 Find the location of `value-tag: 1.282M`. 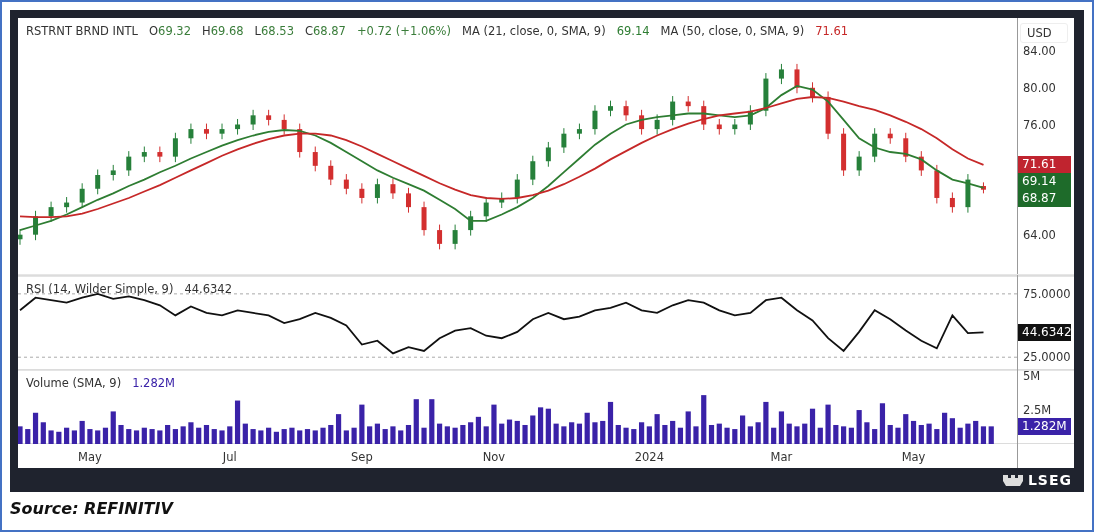

value-tag: 1.282M is located at coordinates (1044, 426).